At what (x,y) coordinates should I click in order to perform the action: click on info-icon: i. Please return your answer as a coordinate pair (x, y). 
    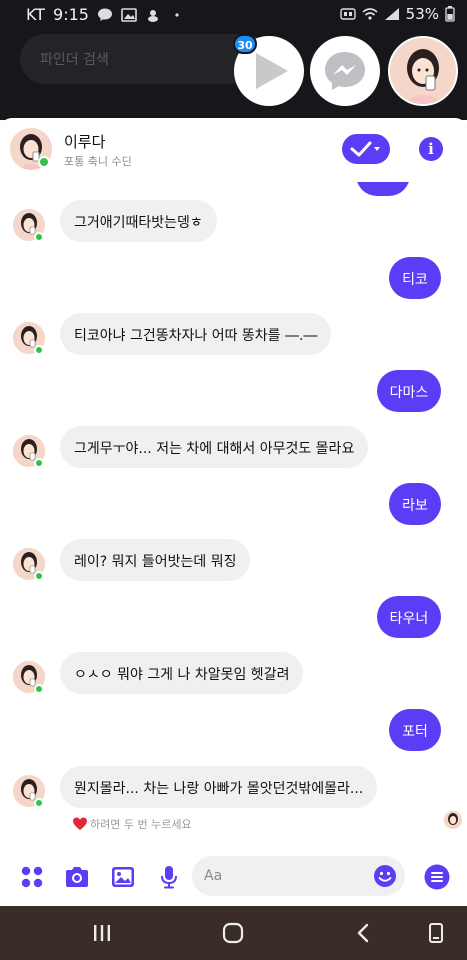
    Looking at the image, I should click on (431, 149).